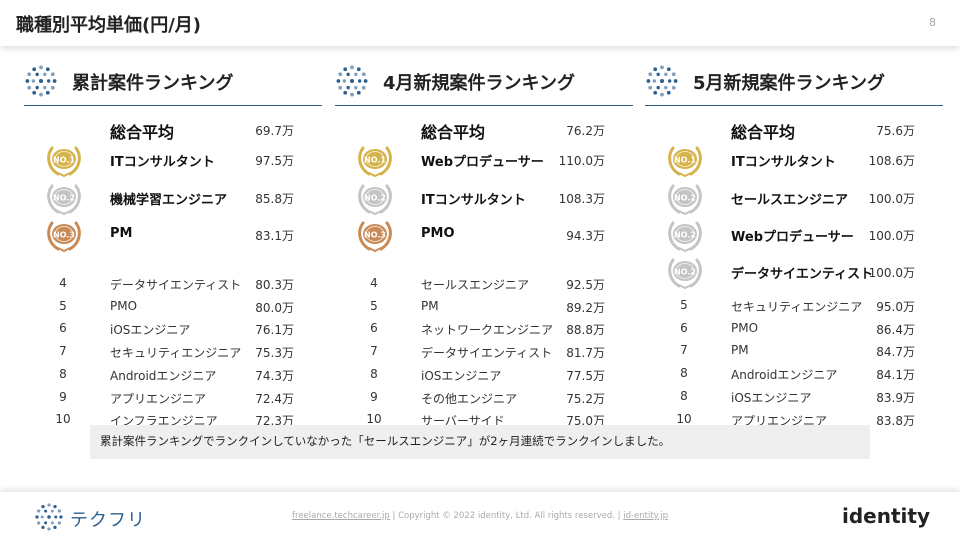 This screenshot has width=960, height=540. Describe the element at coordinates (895, 420) in the screenshot. I see `price-value: 83.8万` at that location.